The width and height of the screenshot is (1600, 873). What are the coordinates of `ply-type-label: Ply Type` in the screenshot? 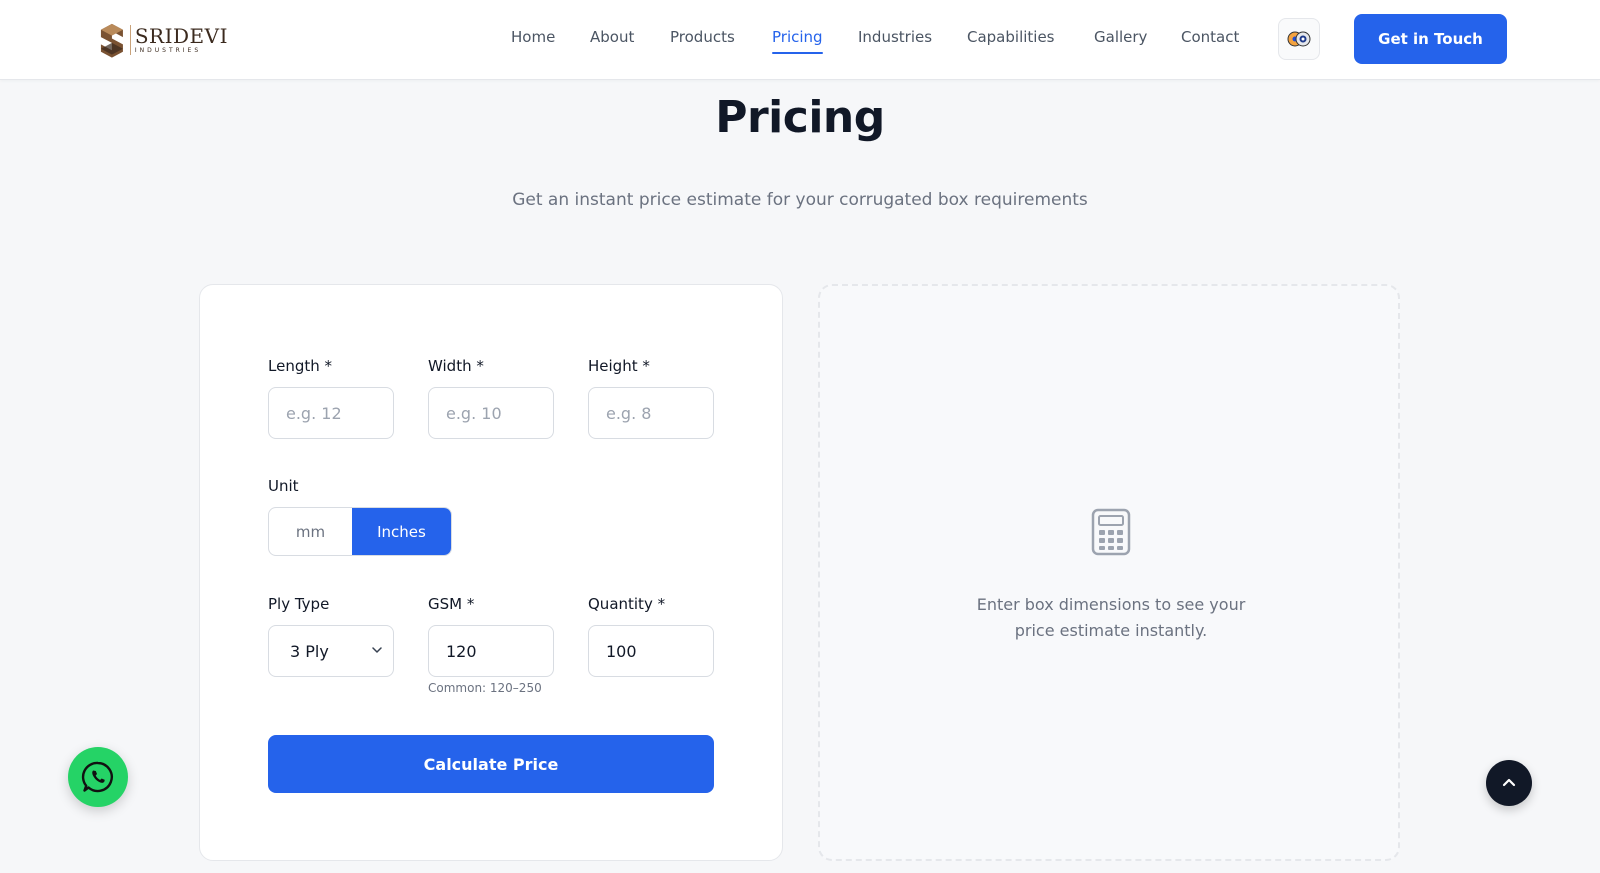 It's located at (299, 604).